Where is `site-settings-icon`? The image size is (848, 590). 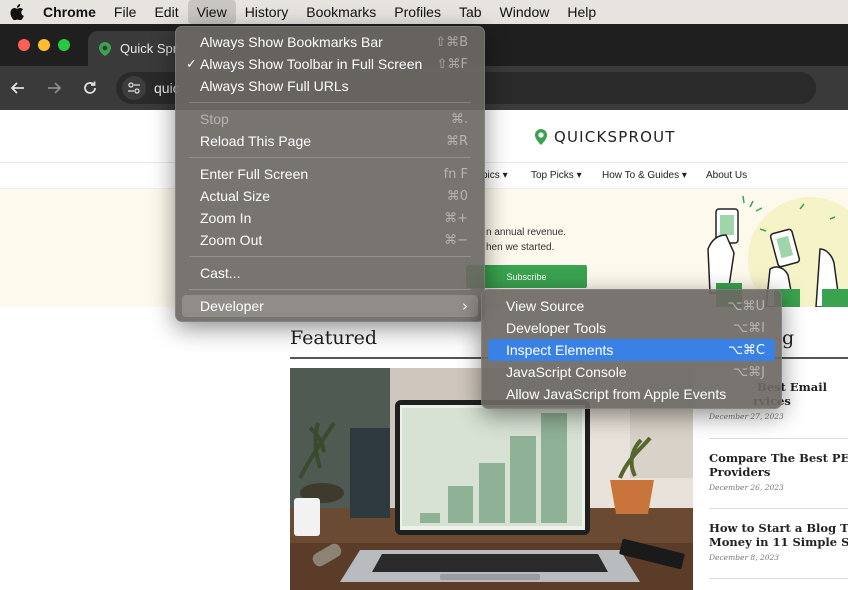
site-settings-icon is located at coordinates (134, 88).